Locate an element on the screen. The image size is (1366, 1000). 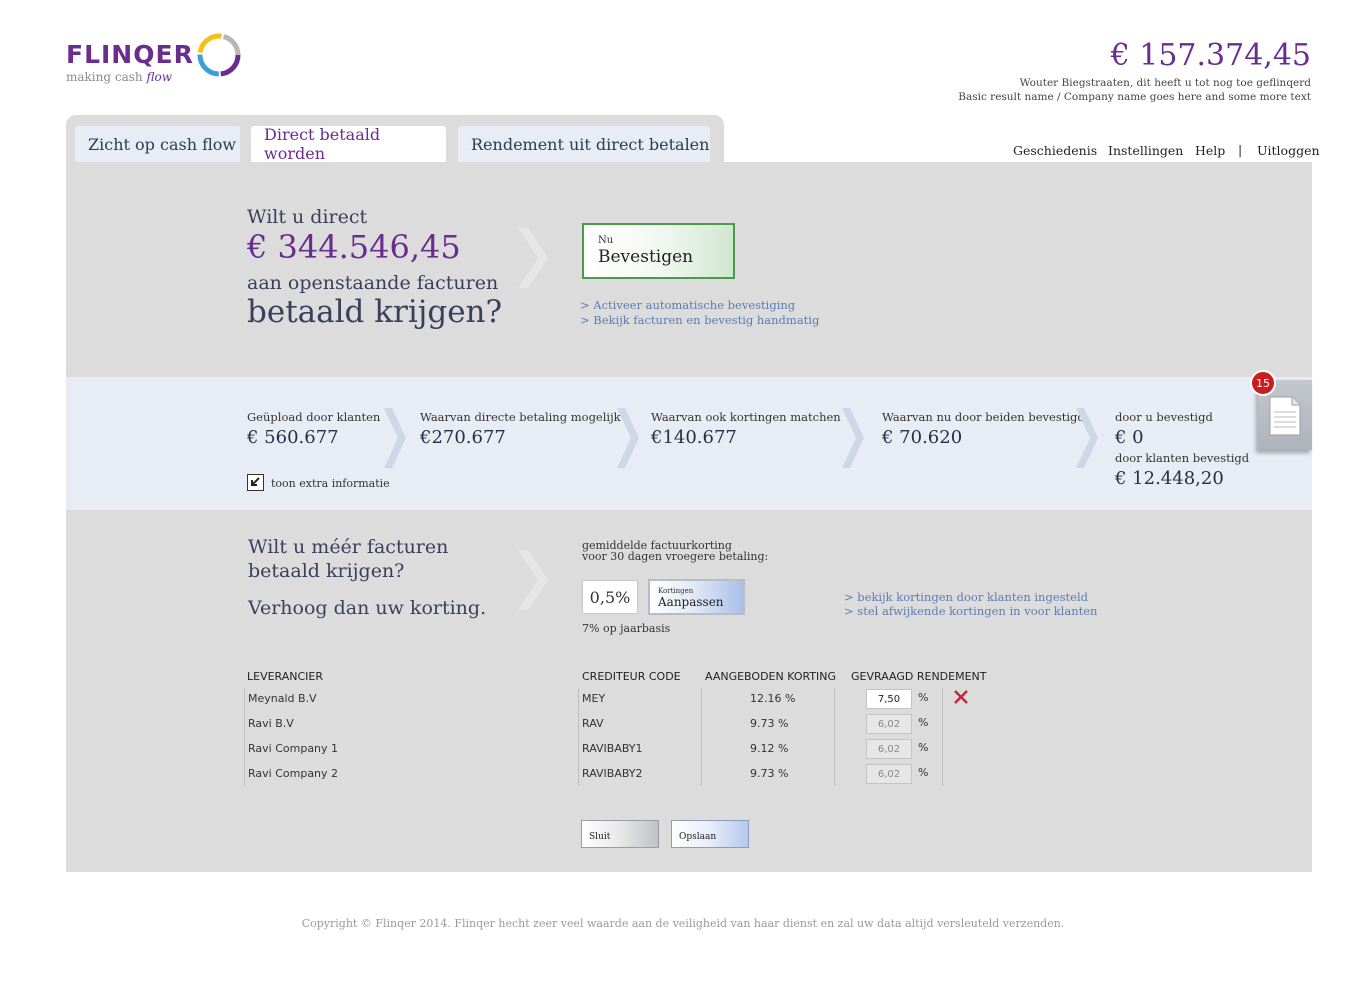
adjust-discounts-button: Kortingen Aanpassen is located at coordinates (696, 597).